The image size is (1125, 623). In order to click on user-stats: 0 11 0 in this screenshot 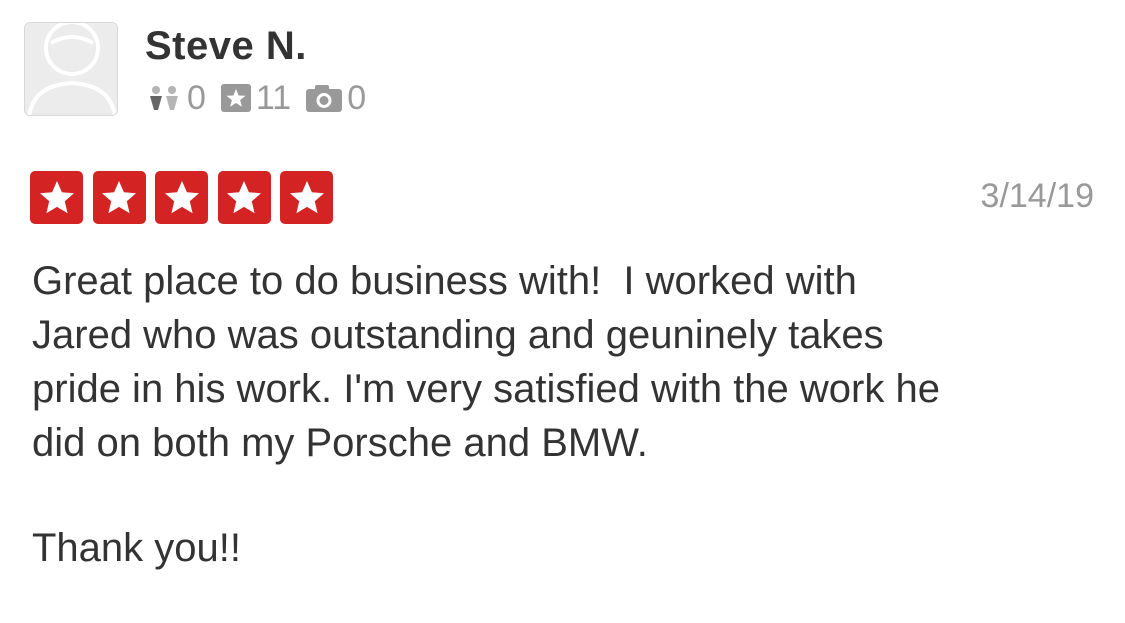, I will do `click(263, 98)`.